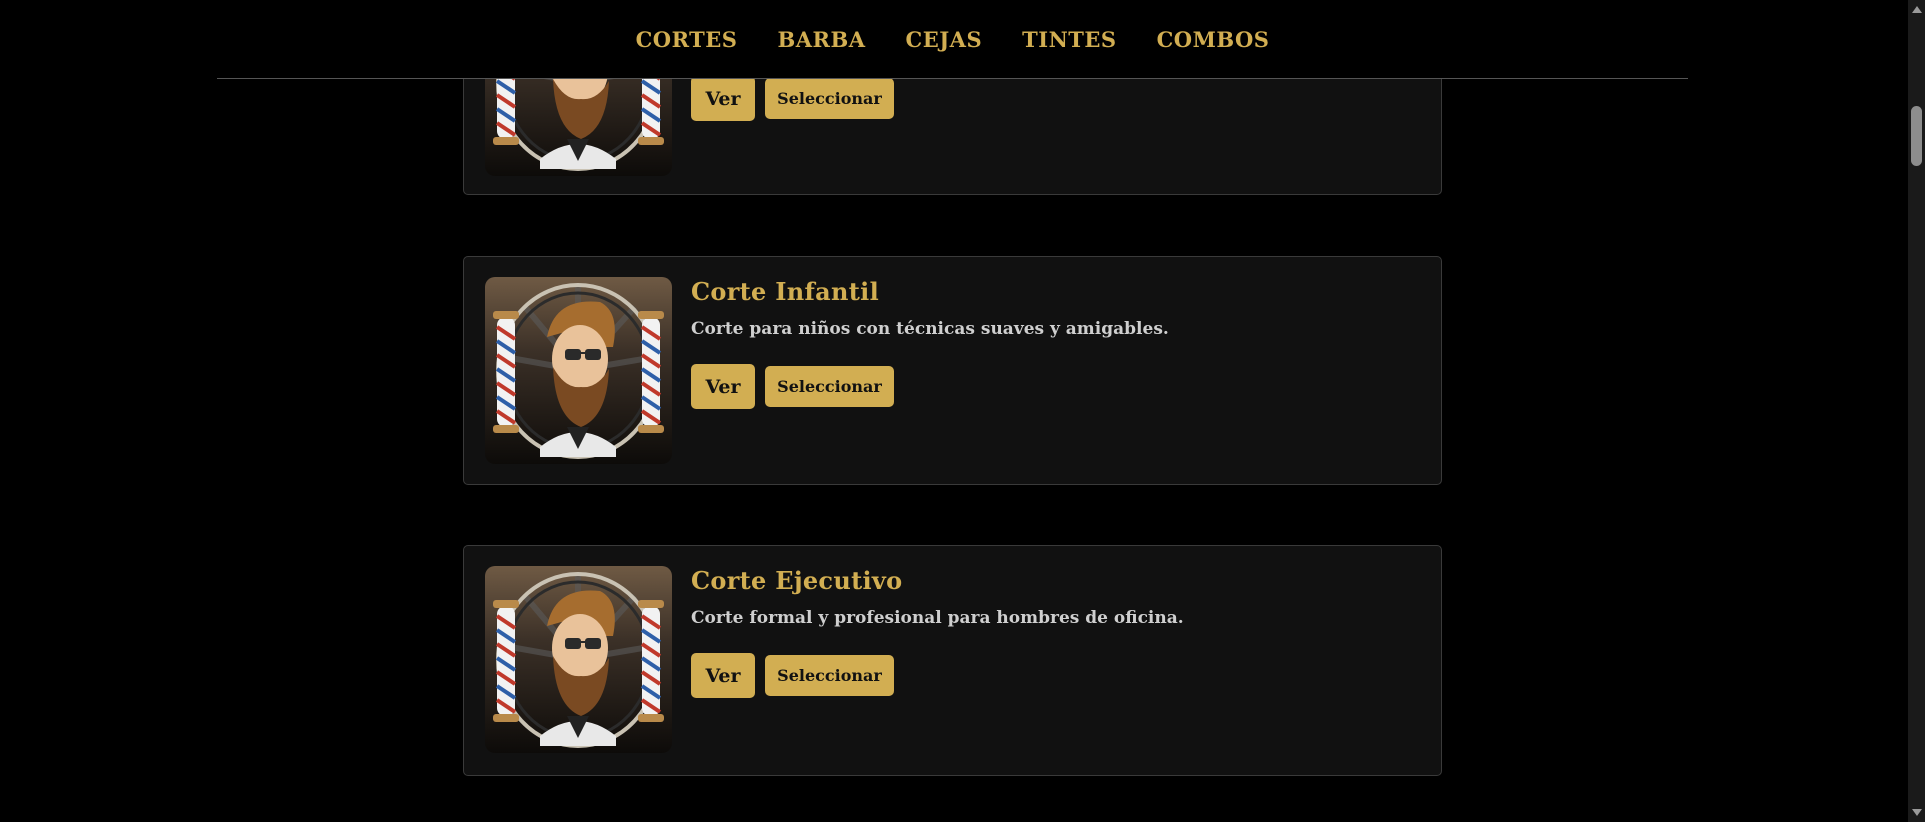 Image resolution: width=1925 pixels, height=822 pixels. I want to click on nav-link-cortes: CORTES, so click(687, 39).